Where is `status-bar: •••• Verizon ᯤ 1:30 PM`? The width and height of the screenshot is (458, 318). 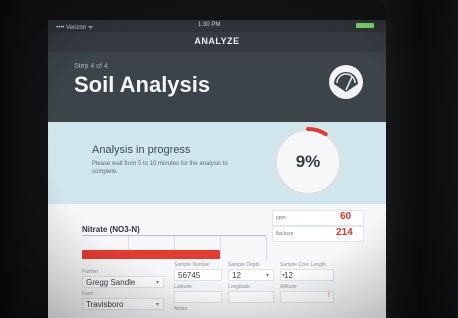
status-bar: •••• Verizon ᯤ 1:30 PM is located at coordinates (217, 26).